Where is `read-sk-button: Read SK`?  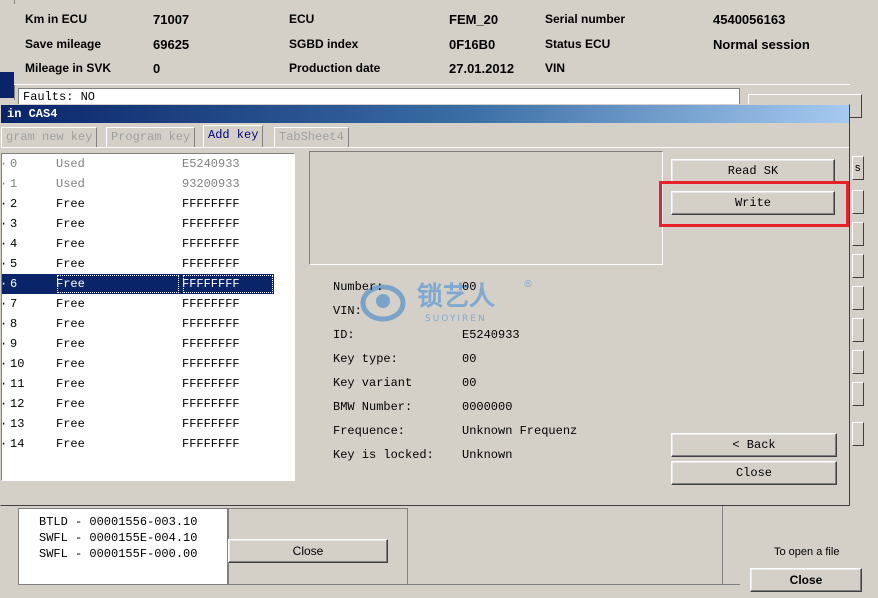 read-sk-button: Read SK is located at coordinates (753, 171).